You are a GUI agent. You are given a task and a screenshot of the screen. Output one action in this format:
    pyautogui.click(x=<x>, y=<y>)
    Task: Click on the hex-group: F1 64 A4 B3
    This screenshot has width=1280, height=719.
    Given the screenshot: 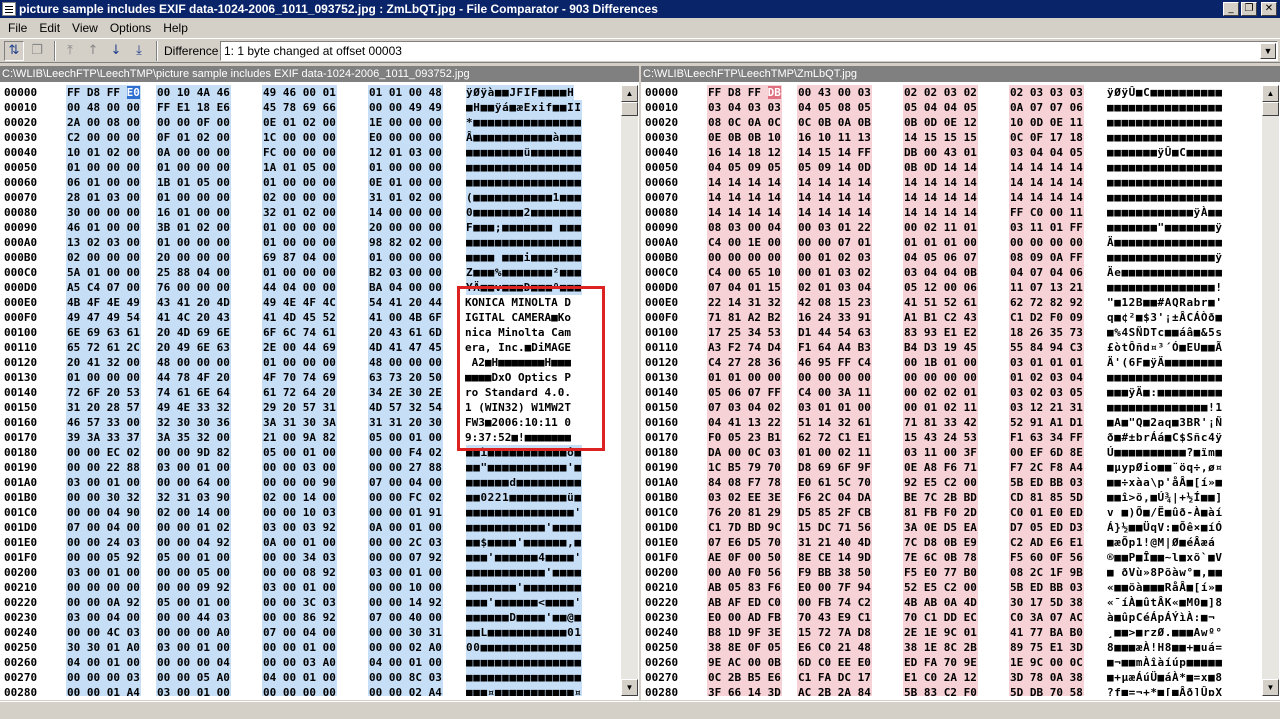 What is the action you would take?
    pyautogui.click(x=834, y=347)
    